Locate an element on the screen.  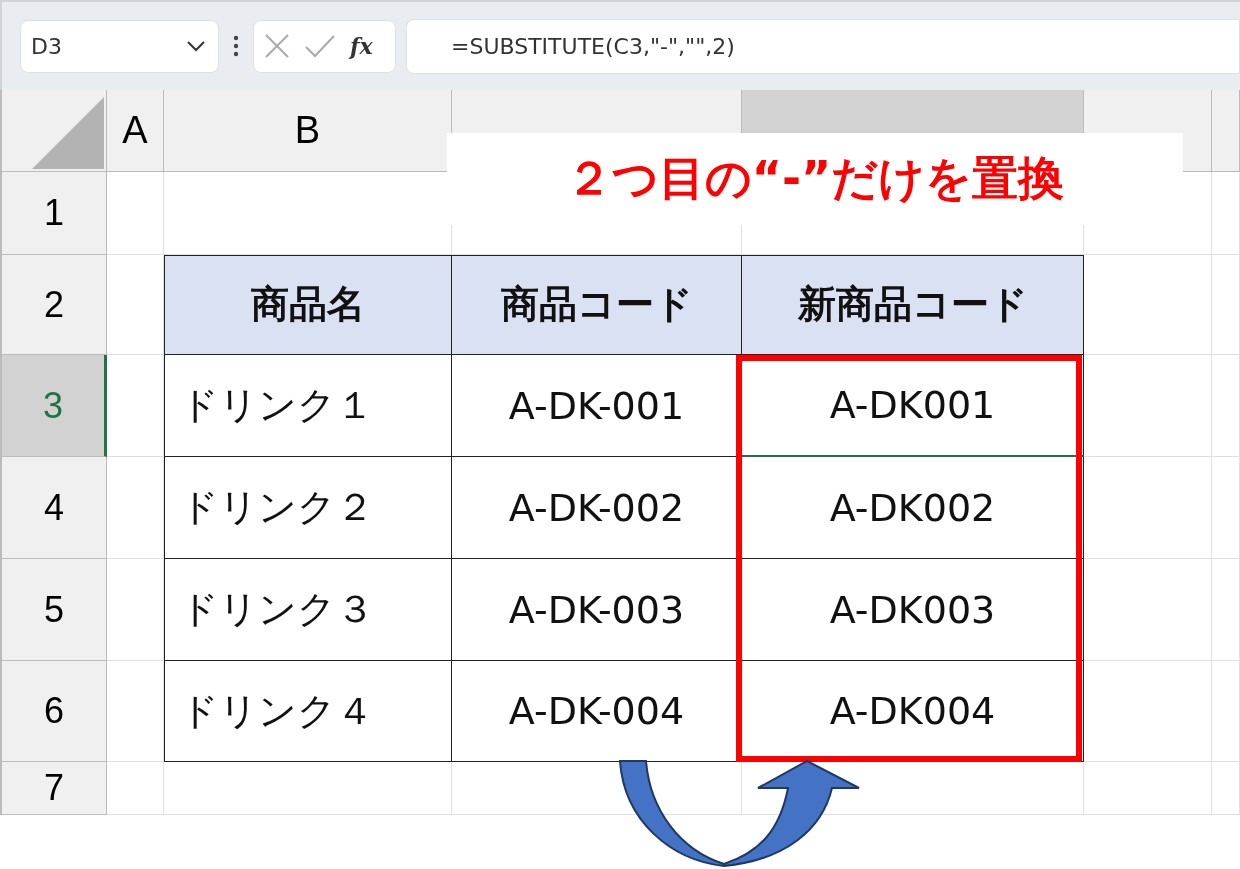
table-cell: A-DK-002 is located at coordinates (597, 508).